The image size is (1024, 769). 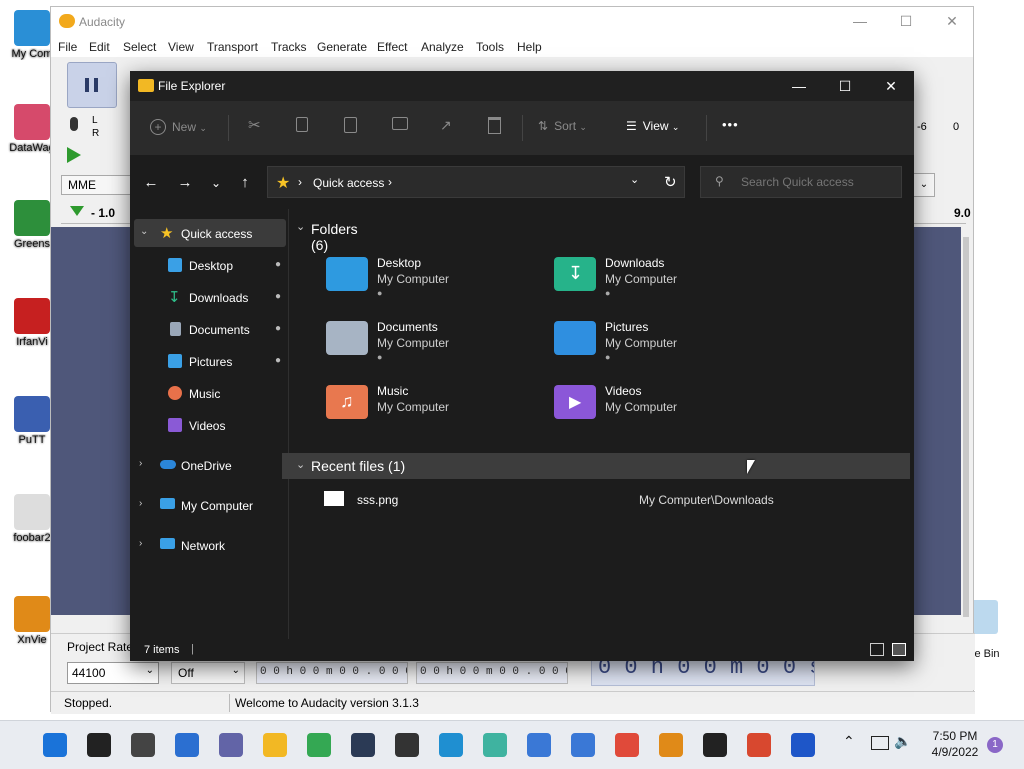 I want to click on selection-start-time: 0 0 h 0 0 m 0 0 . 0 0 0 s, so click(x=332, y=673).